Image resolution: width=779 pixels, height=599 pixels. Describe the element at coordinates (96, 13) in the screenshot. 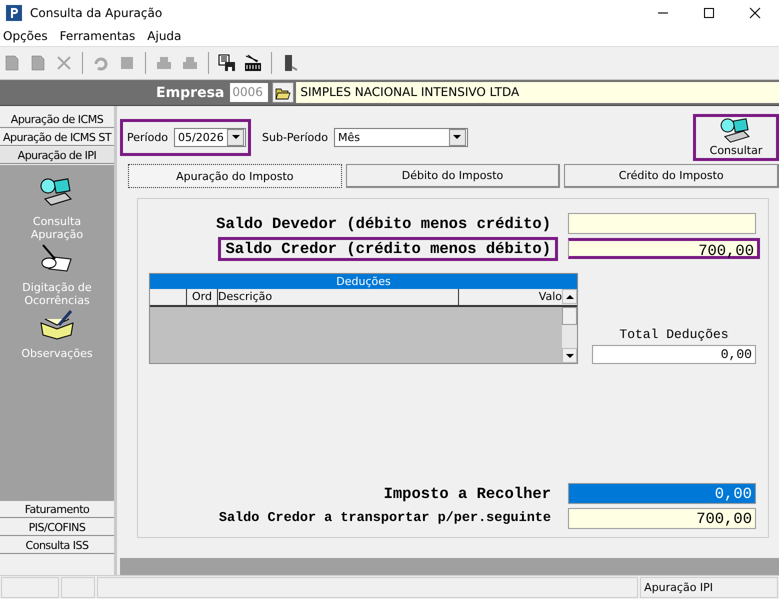

I see `window-title: Consulta da Apuração` at that location.